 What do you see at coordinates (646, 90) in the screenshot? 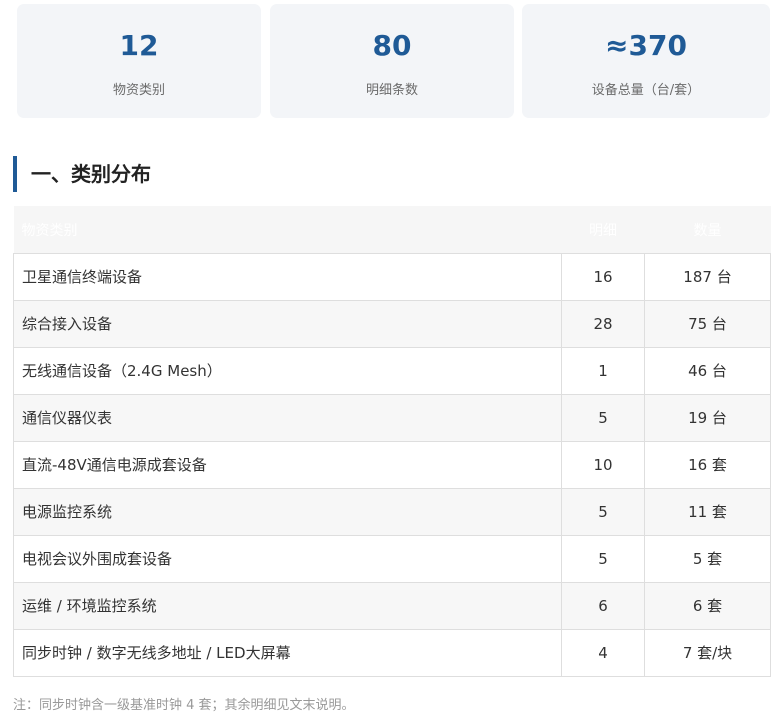
I see `stat-label: 设备总量（台/套）` at bounding box center [646, 90].